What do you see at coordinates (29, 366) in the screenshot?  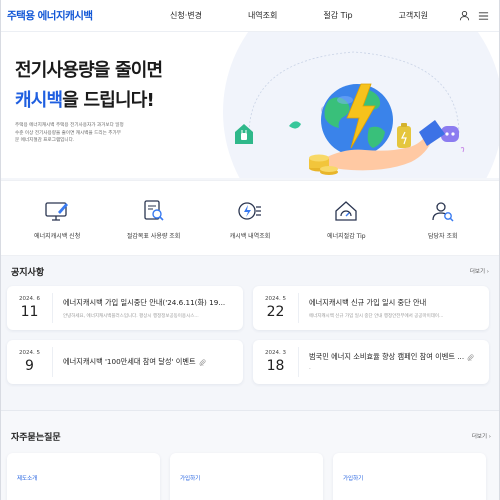 I see `notice-day: 9` at bounding box center [29, 366].